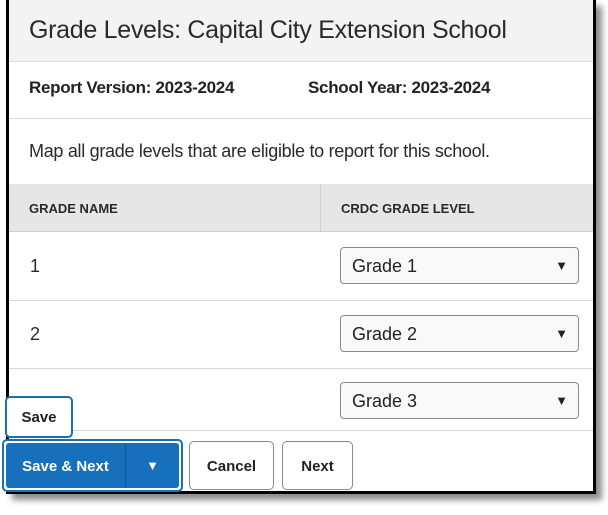 The height and width of the screenshot is (515, 608). I want to click on selected-value: Grade 1, so click(385, 266).